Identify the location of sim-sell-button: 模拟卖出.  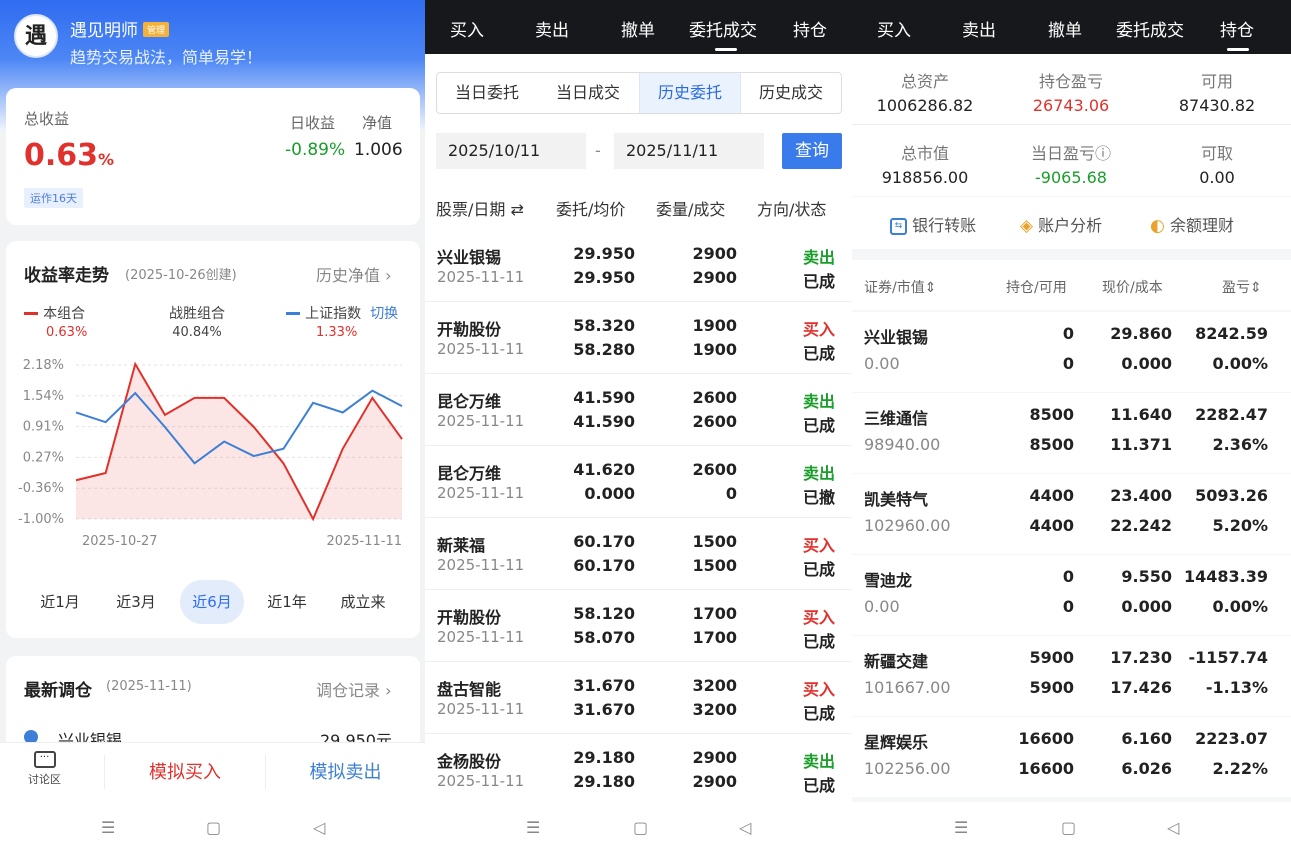
(345, 773).